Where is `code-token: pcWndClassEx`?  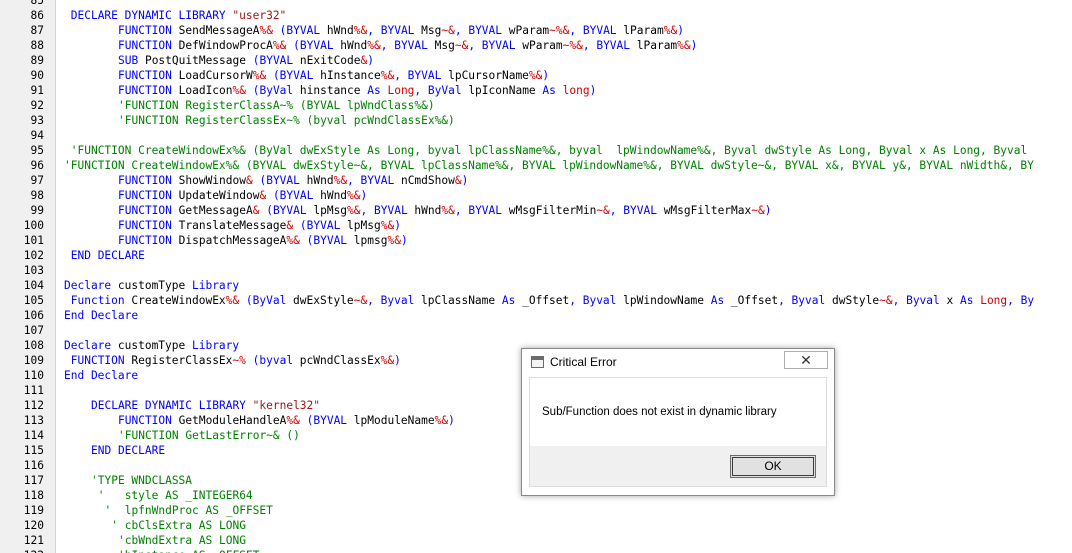
code-token: pcWndClassEx is located at coordinates (340, 360).